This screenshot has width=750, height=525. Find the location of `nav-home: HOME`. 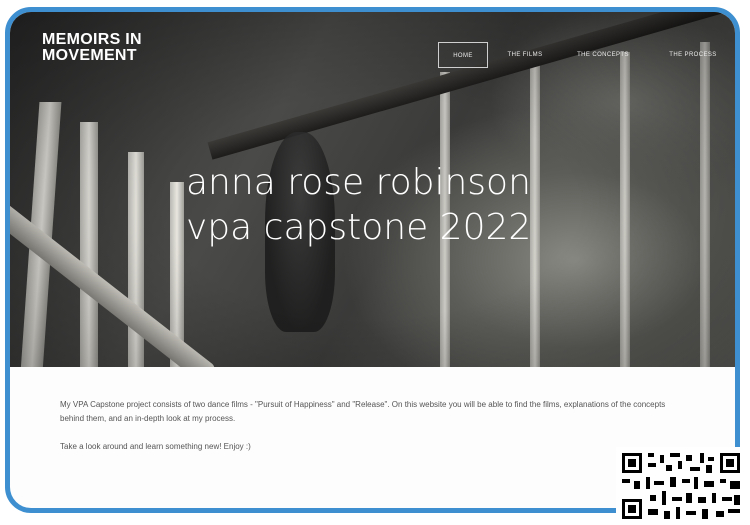

nav-home: HOME is located at coordinates (463, 55).